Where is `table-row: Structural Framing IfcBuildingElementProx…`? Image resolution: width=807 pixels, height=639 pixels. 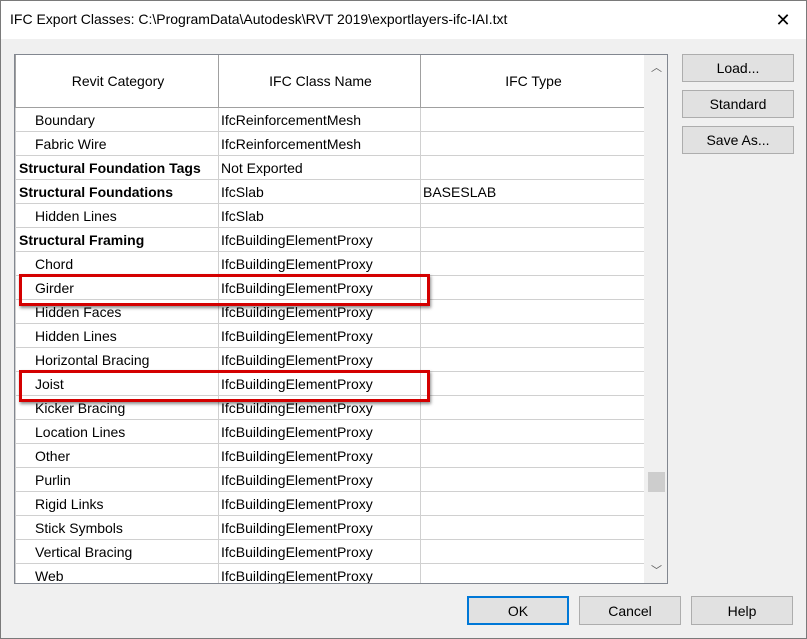 table-row: Structural Framing IfcBuildingElementProx… is located at coordinates (330, 239).